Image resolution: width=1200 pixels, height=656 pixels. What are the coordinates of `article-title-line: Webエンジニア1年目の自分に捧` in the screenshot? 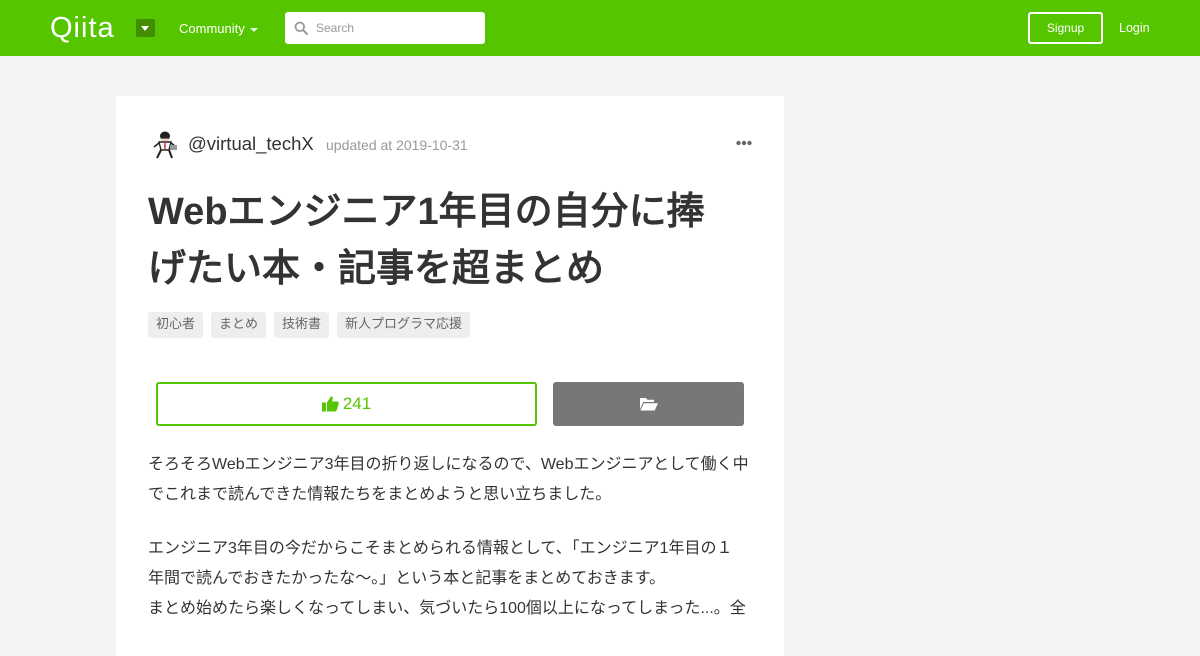 It's located at (426, 212).